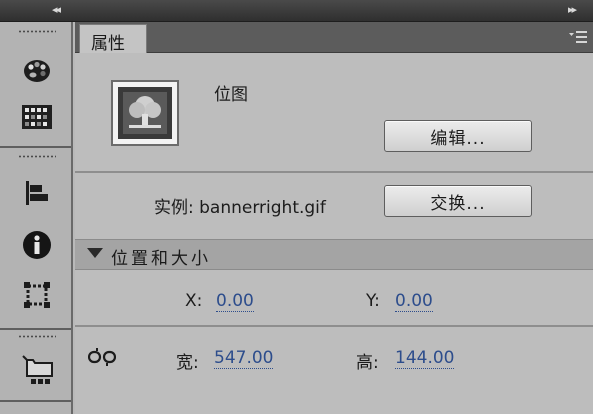 The image size is (593, 414). I want to click on tab-properties: 属性, so click(113, 39).